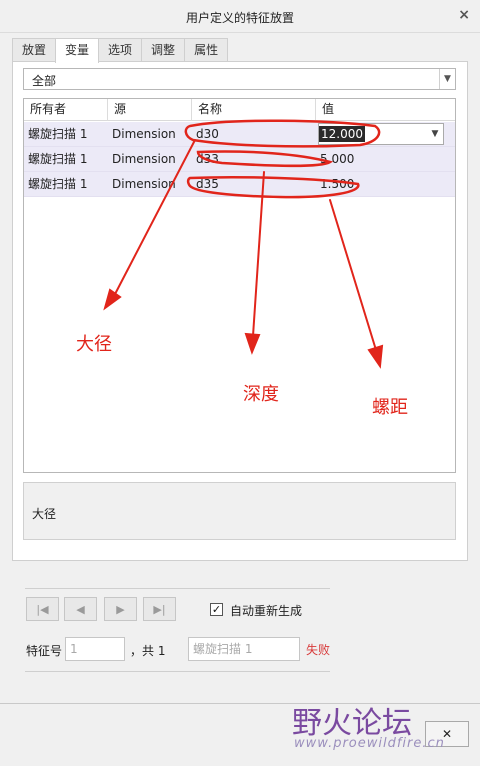  What do you see at coordinates (384, 184) in the screenshot?
I see `cell-value: 1.500` at bounding box center [384, 184].